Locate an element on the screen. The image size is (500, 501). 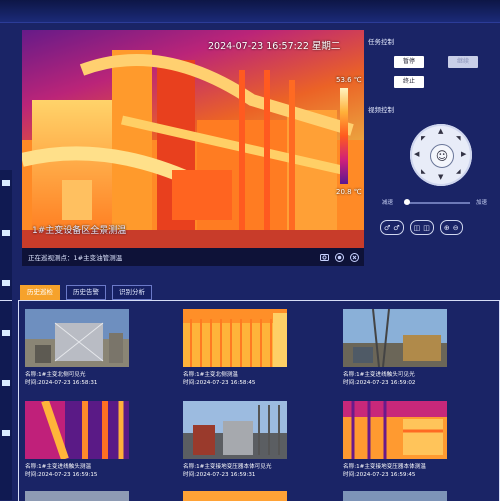
inspect-point-label: 正在巡视测点：1#主变油管测温 is located at coordinates (75, 258).